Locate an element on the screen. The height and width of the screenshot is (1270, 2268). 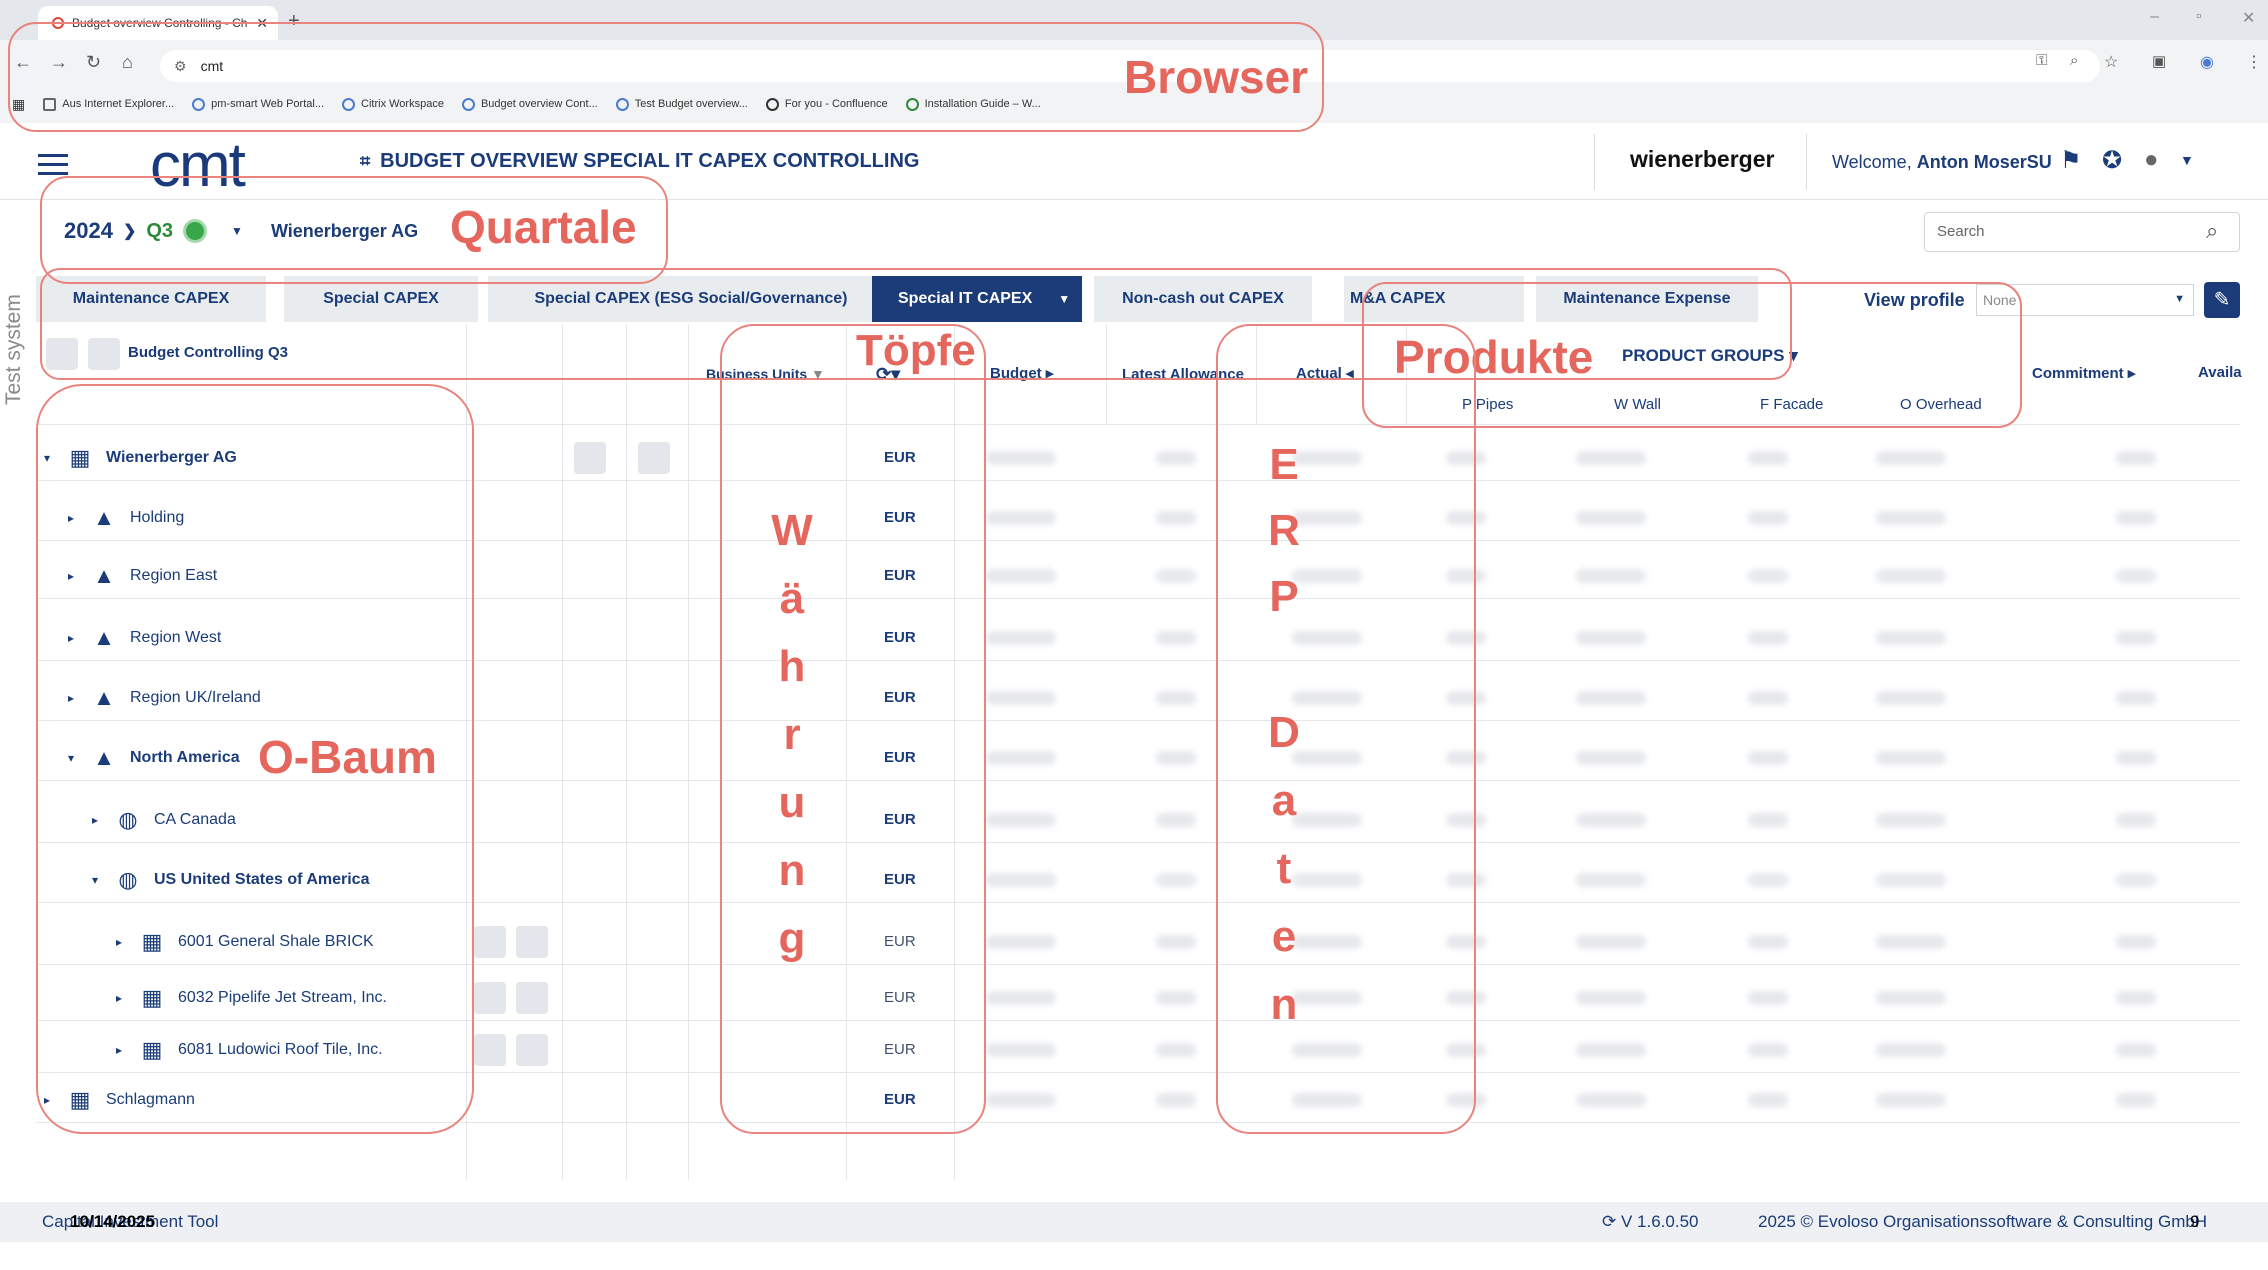
annotation-letter: D is located at coordinates (1284, 732).